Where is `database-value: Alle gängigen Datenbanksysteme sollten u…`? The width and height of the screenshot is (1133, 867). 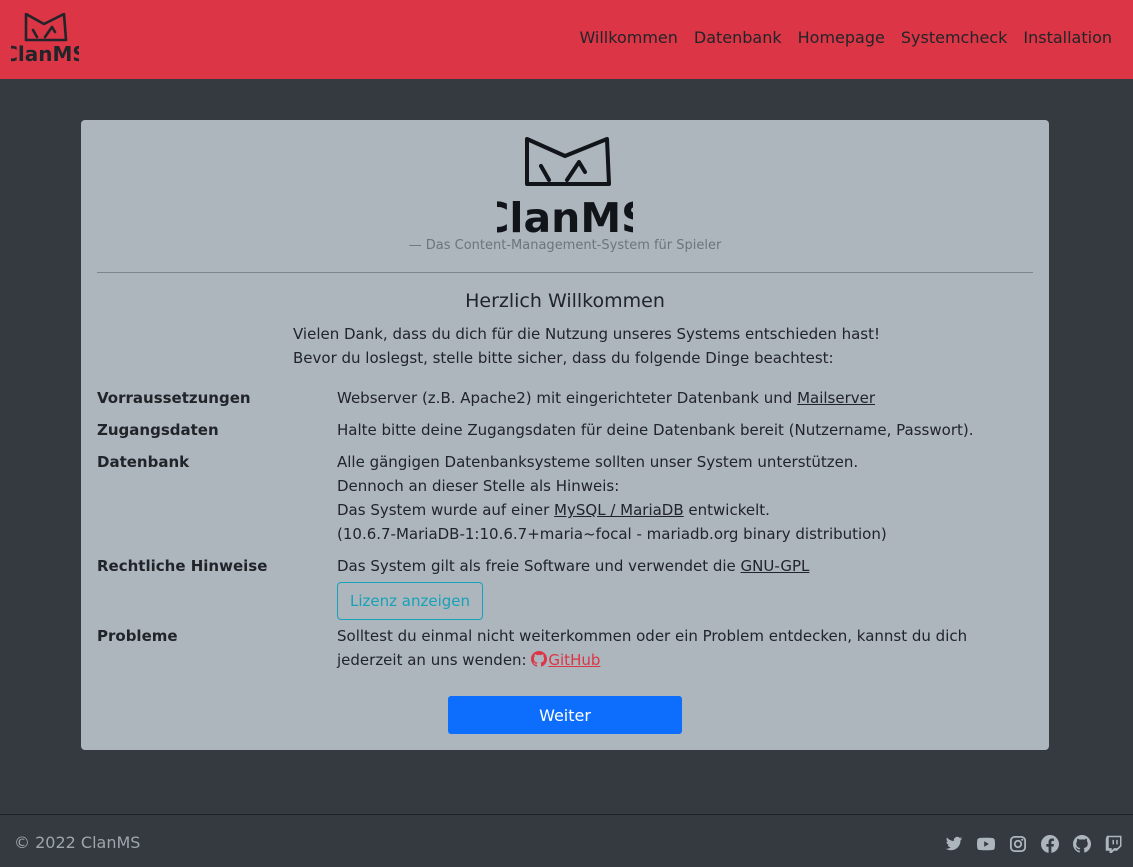
database-value: Alle gängigen Datenbanksysteme sollten u… is located at coordinates (682, 498).